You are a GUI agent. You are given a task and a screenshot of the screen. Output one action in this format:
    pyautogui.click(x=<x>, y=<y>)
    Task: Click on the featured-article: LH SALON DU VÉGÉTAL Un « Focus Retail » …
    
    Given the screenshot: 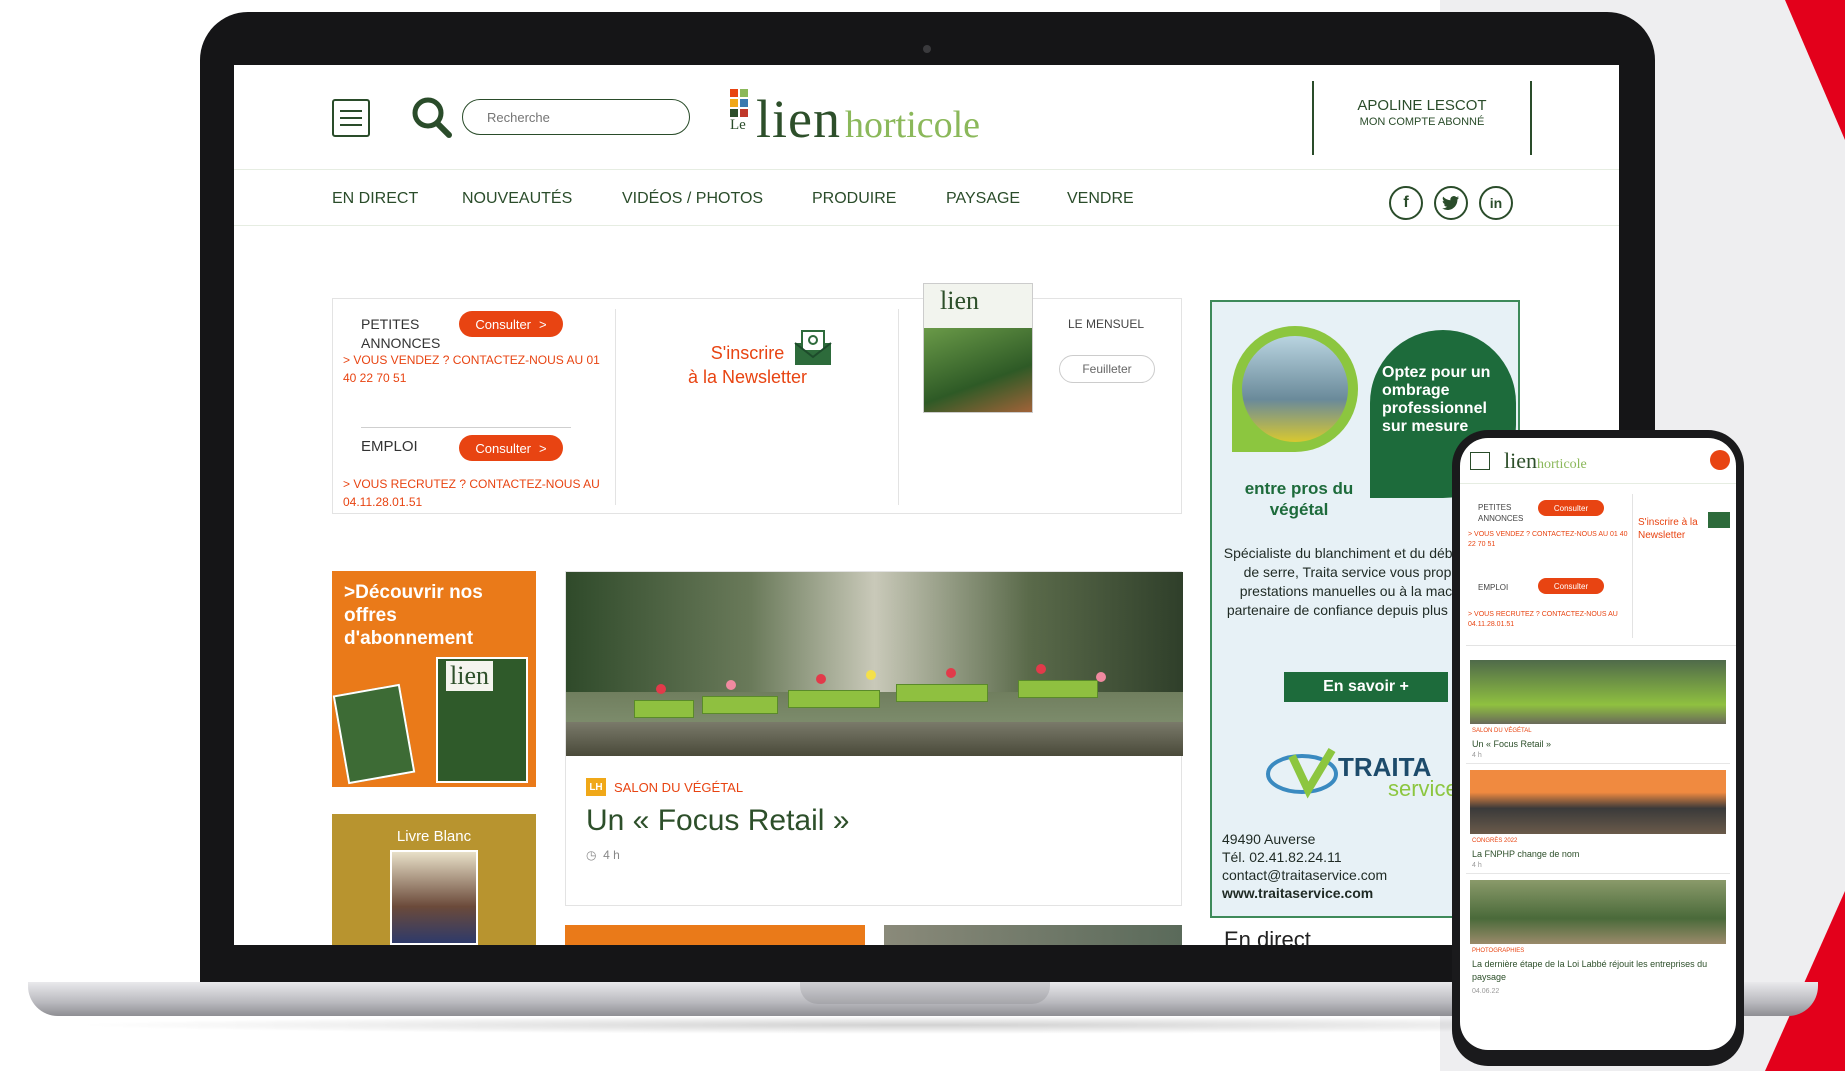 What is the action you would take?
    pyautogui.click(x=874, y=738)
    